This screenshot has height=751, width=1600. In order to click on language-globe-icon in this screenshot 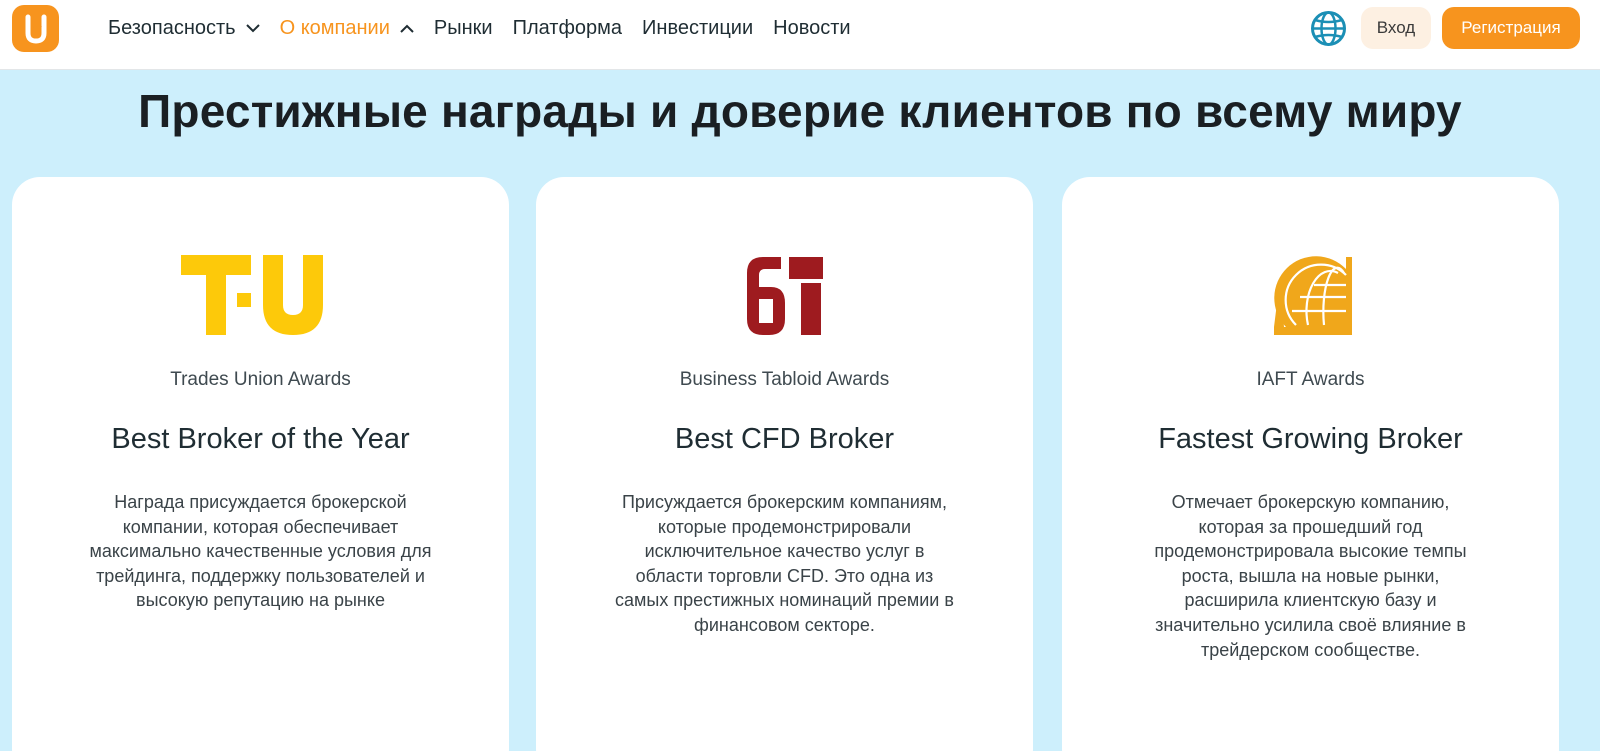, I will do `click(1328, 28)`.